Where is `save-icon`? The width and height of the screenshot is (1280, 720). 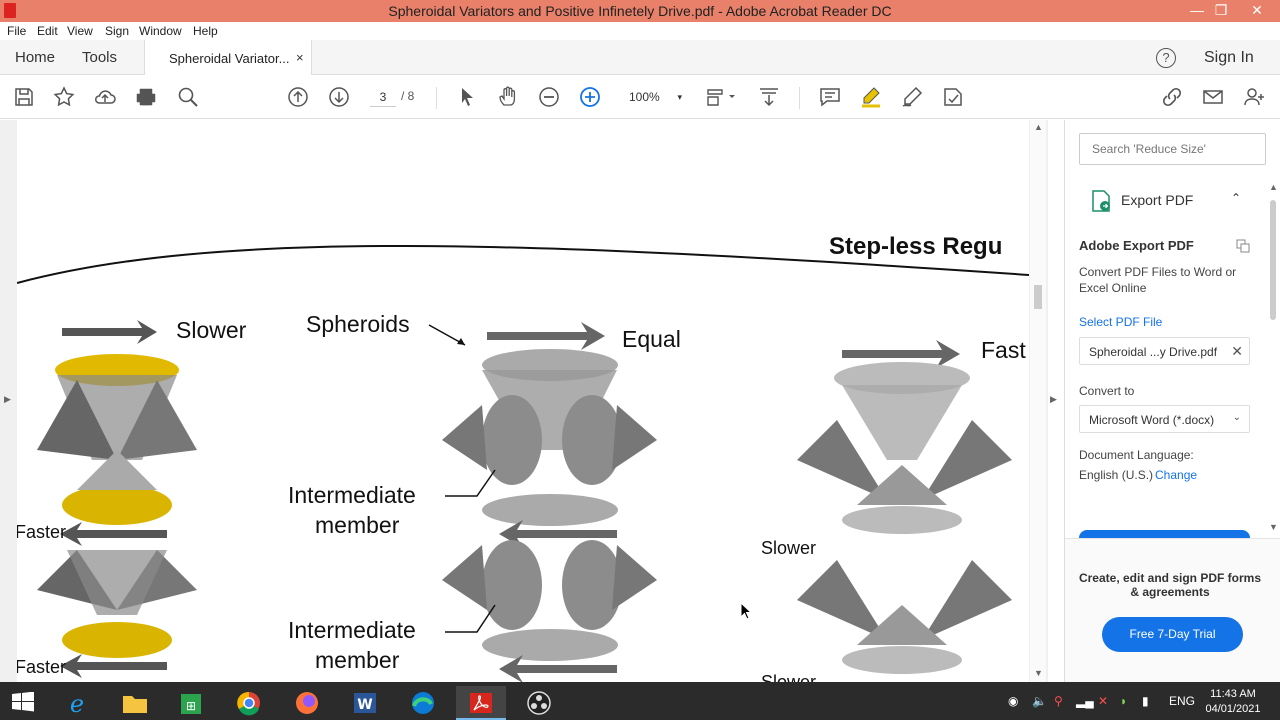 save-icon is located at coordinates (24, 97).